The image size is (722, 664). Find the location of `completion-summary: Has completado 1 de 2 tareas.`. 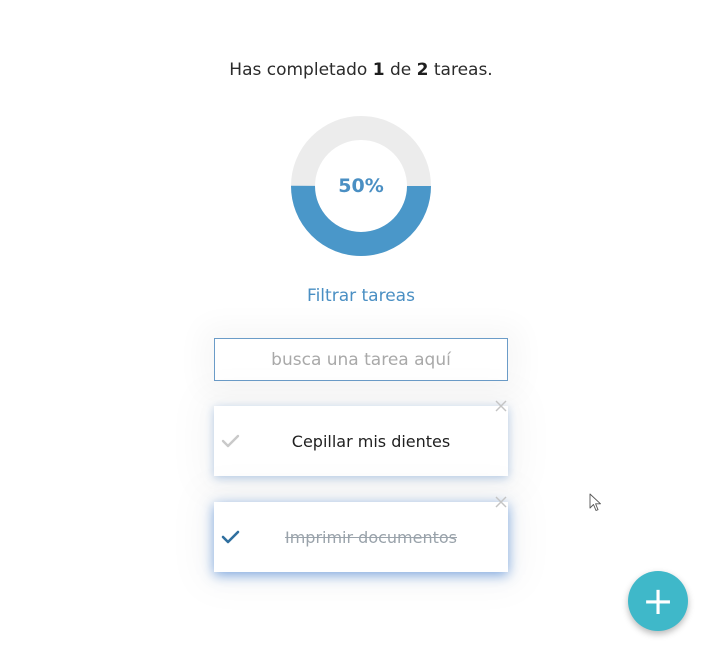

completion-summary: Has completado 1 de 2 tareas. is located at coordinates (361, 70).